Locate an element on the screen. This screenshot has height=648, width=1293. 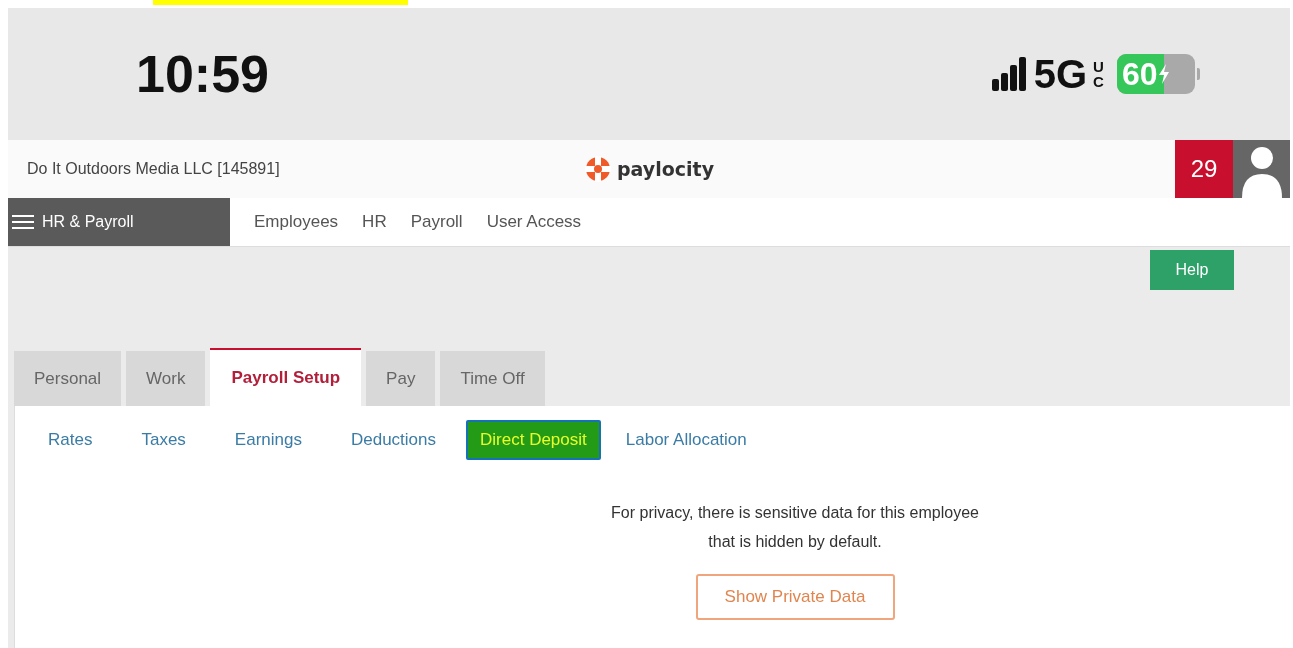
tab: Pay is located at coordinates (401, 378).